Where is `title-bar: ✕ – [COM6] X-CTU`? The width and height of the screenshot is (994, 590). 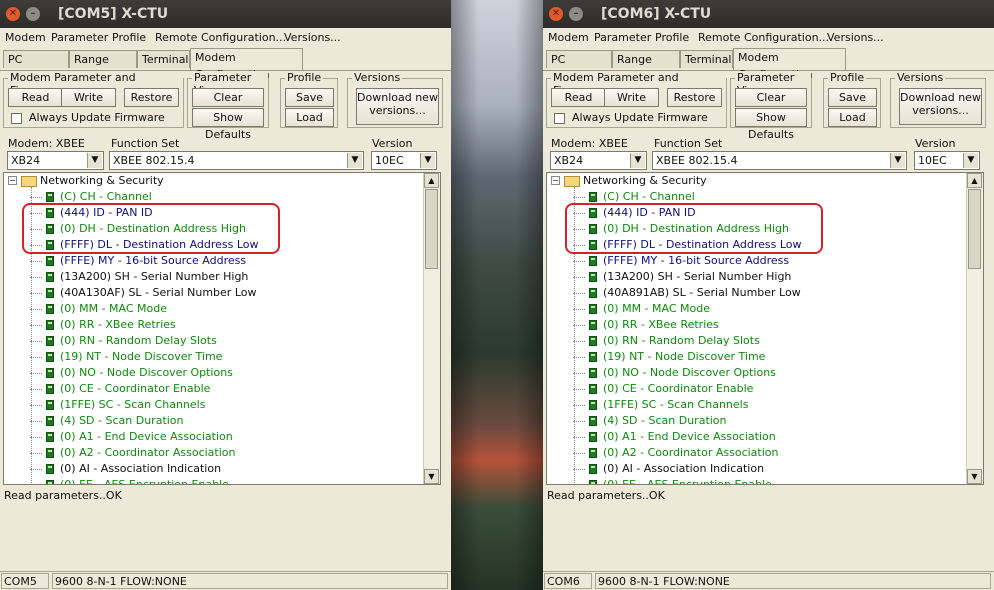
title-bar: ✕ – [COM6] X-CTU is located at coordinates (768, 14).